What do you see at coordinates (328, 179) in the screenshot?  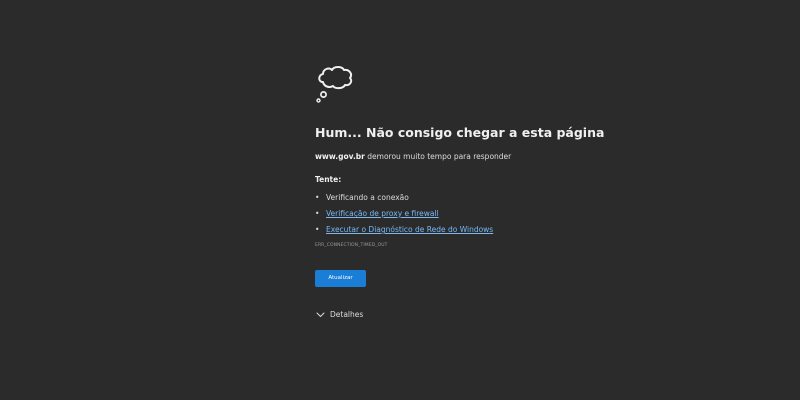 I see `try-heading: Tente:` at bounding box center [328, 179].